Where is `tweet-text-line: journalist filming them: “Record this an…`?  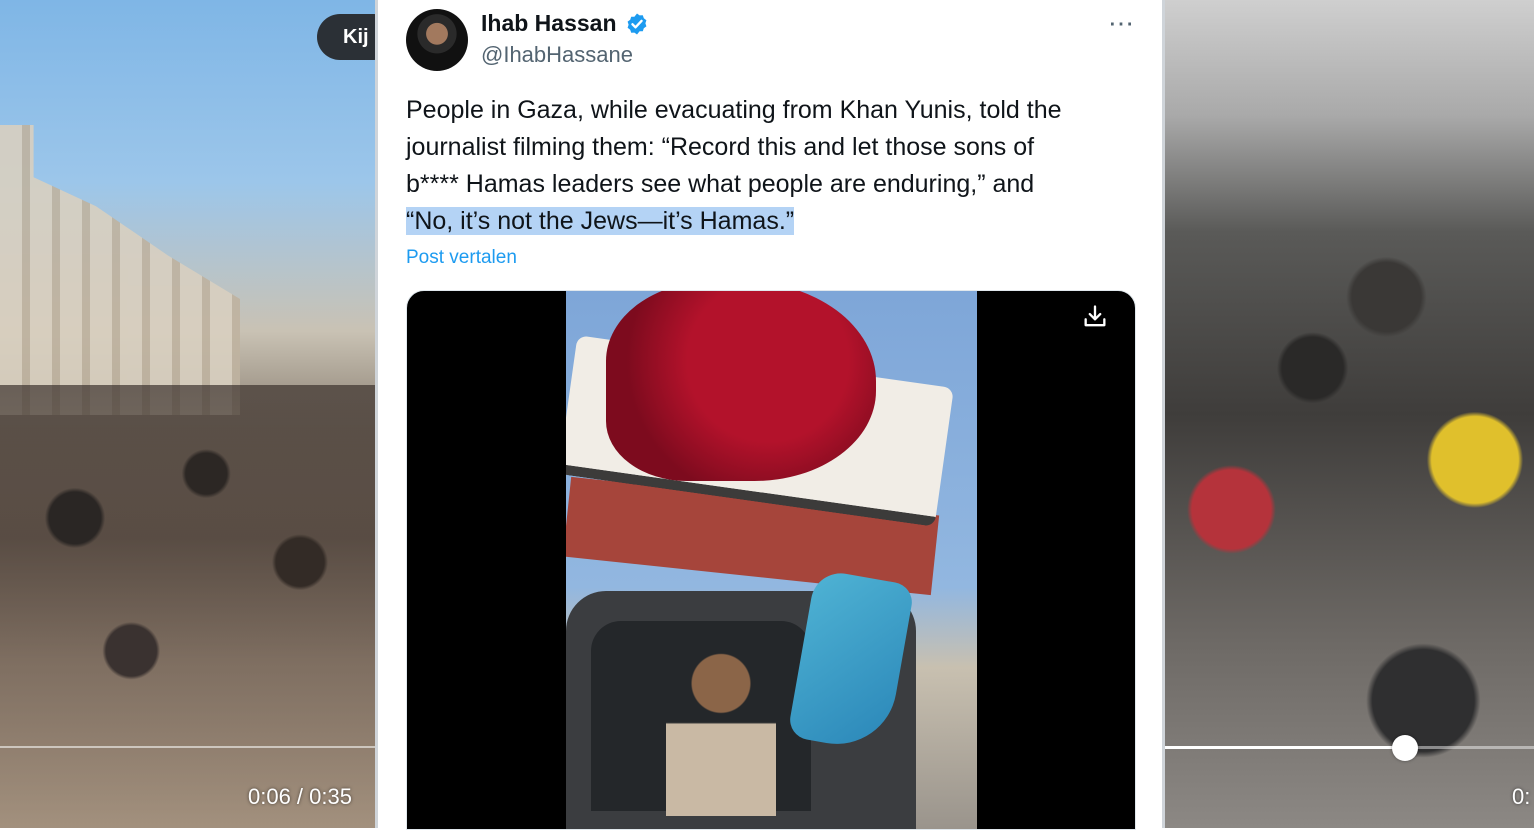
tweet-text-line: journalist filming them: “Record this an… is located at coordinates (720, 147).